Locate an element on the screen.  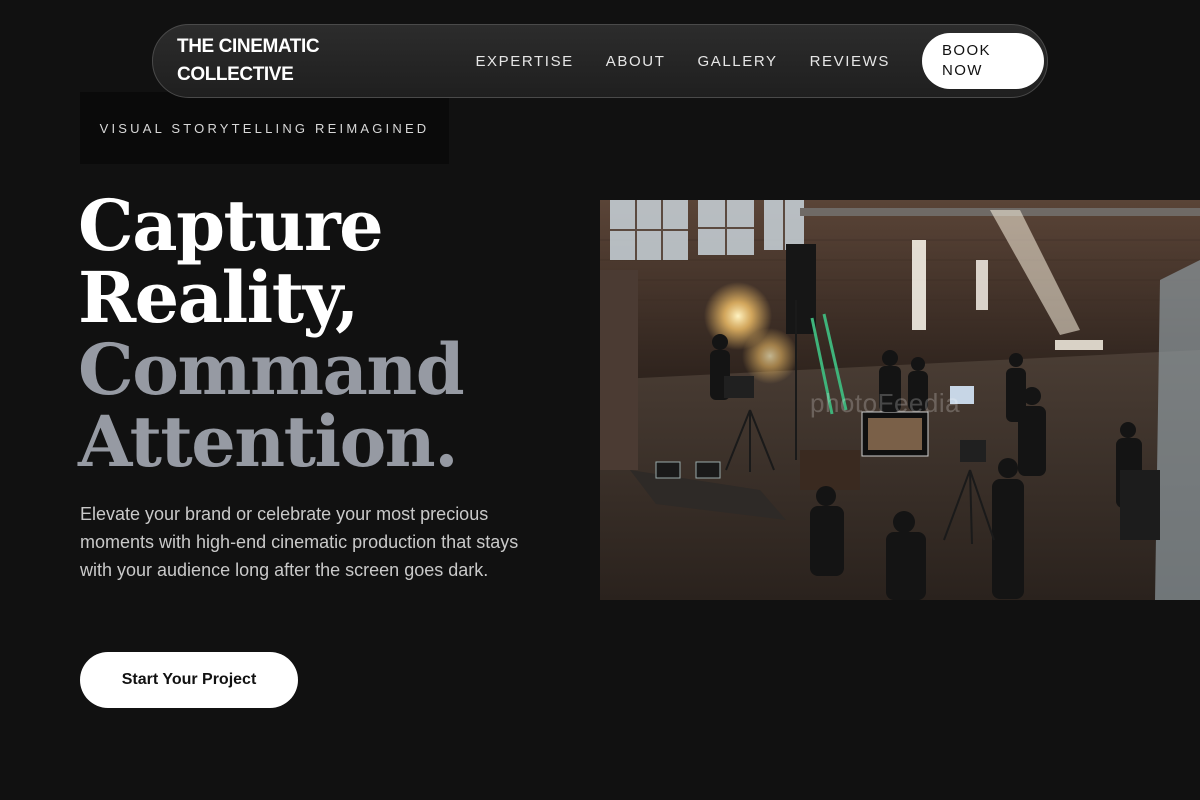
hero-headline: Capture Reality, Command Attention. is located at coordinates (271, 333).